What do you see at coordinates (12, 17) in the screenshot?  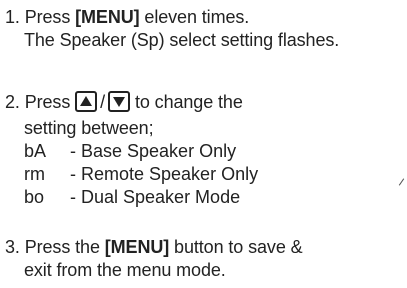 I see `step-1-number: 1.` at bounding box center [12, 17].